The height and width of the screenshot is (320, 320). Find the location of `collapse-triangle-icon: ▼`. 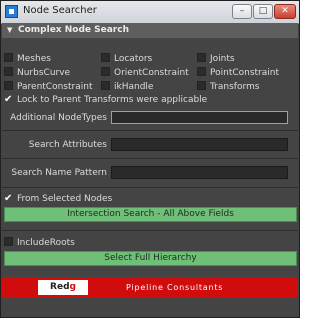

collapse-triangle-icon: ▼ is located at coordinates (9, 30).